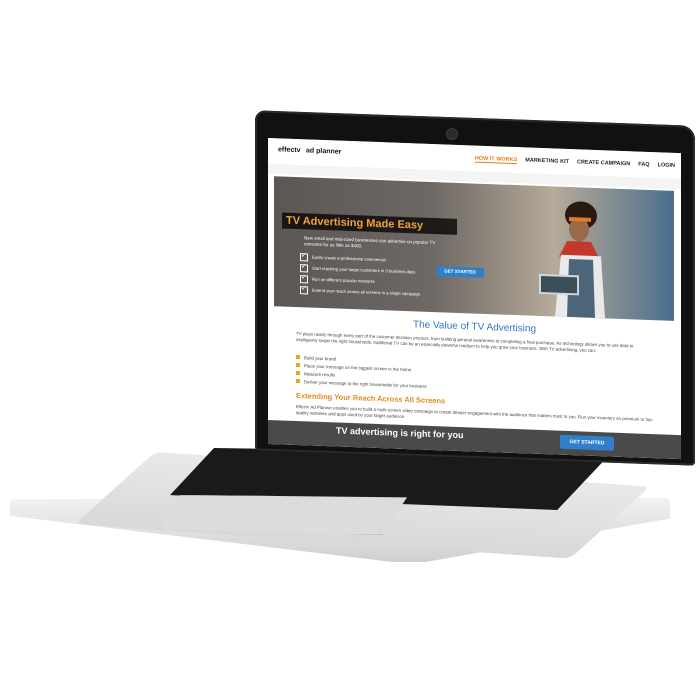 This screenshot has height=700, width=700. Describe the element at coordinates (666, 166) in the screenshot. I see `nav-link-login: LOGIN` at that location.